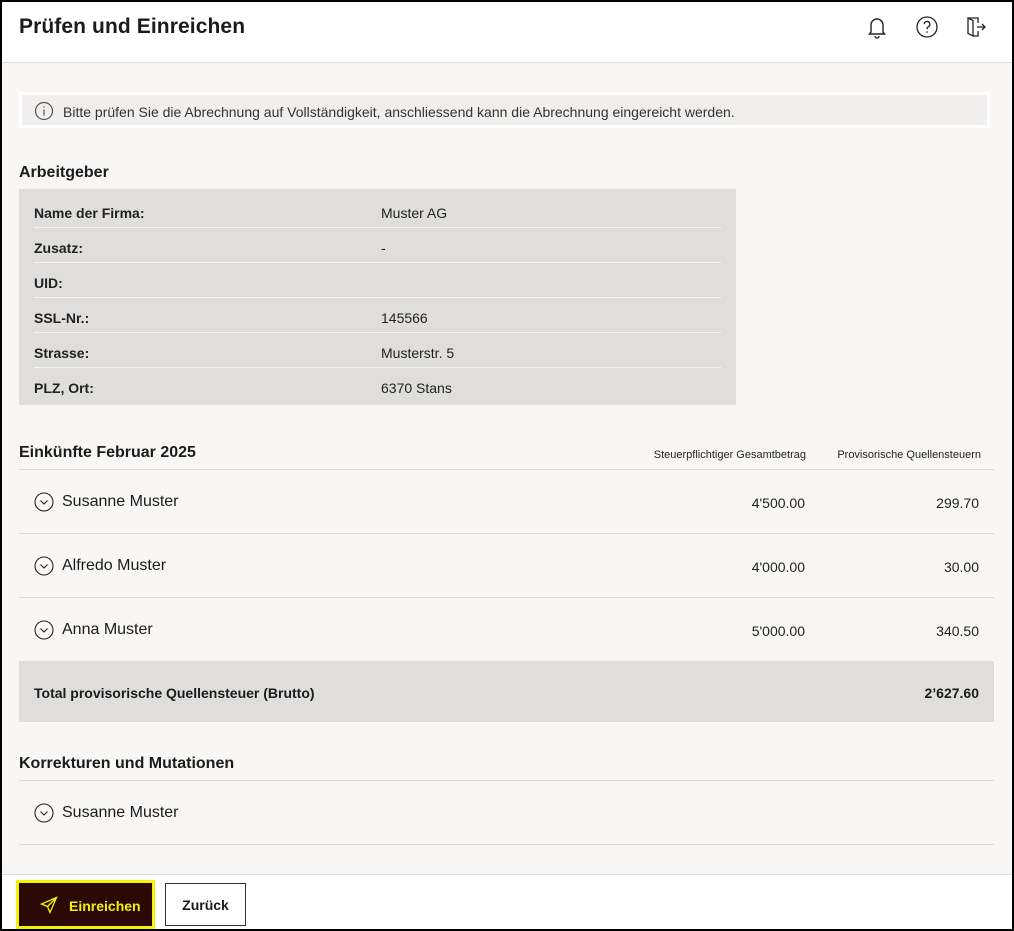 The height and width of the screenshot is (931, 1014). What do you see at coordinates (377, 350) in the screenshot?
I see `employer-row: Strasse: Musterstr. 5` at bounding box center [377, 350].